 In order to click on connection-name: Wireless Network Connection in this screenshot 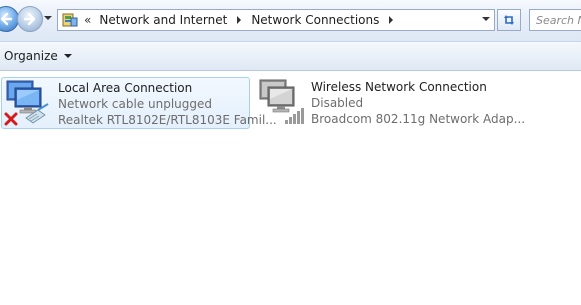, I will do `click(399, 87)`.